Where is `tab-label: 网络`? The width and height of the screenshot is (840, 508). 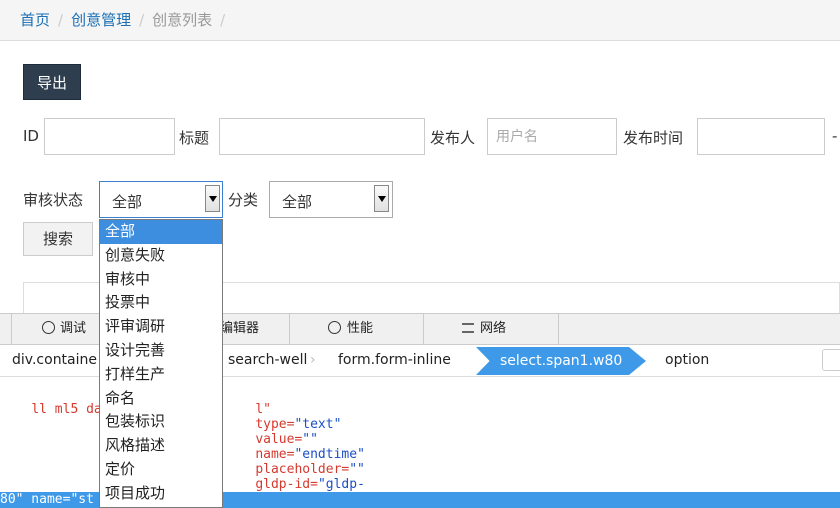 tab-label: 网络 is located at coordinates (493, 328).